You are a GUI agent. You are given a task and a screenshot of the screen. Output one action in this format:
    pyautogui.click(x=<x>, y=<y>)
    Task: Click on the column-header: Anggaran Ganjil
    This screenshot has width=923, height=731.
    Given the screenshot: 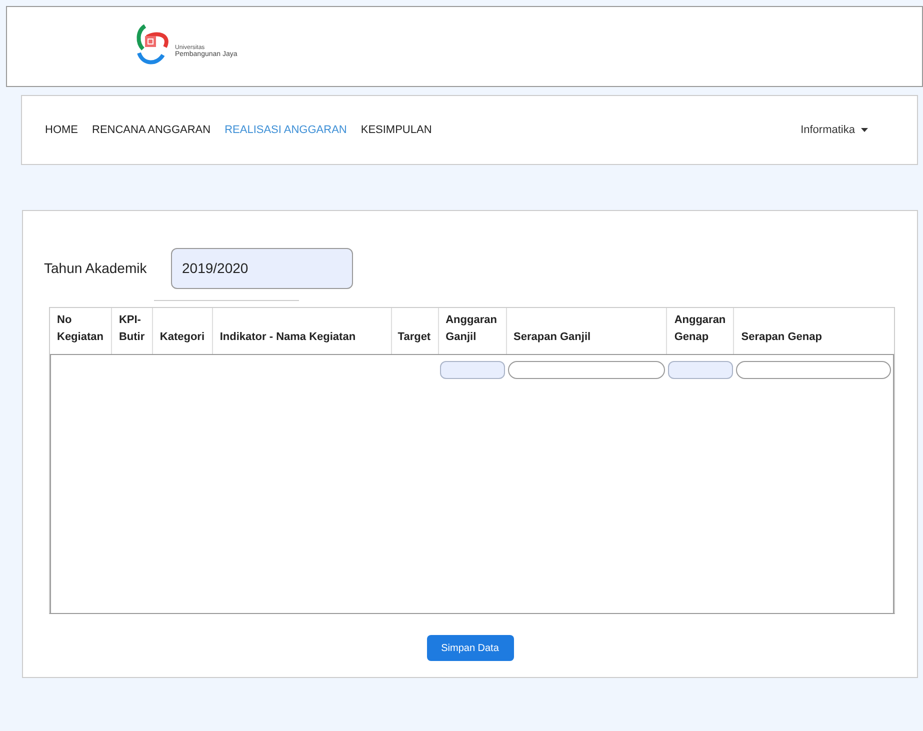 What is the action you would take?
    pyautogui.click(x=472, y=328)
    